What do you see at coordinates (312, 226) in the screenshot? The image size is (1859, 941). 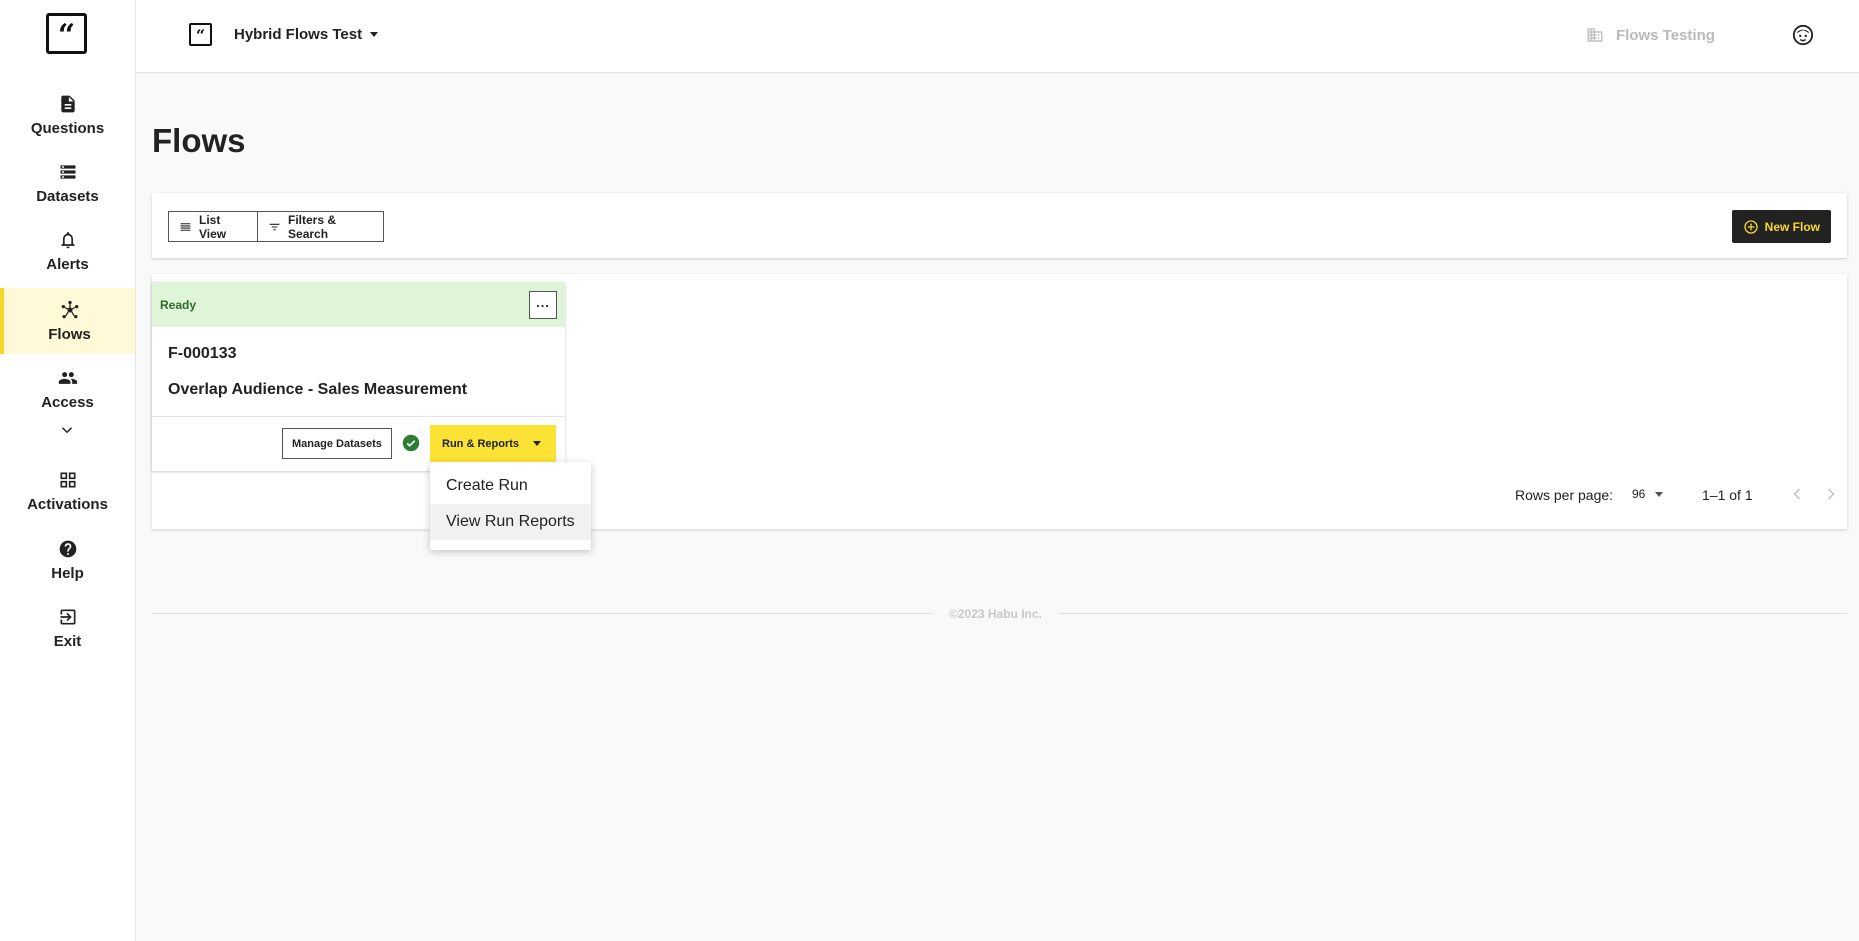 I see `filters-search-label: Filters & Search` at bounding box center [312, 226].